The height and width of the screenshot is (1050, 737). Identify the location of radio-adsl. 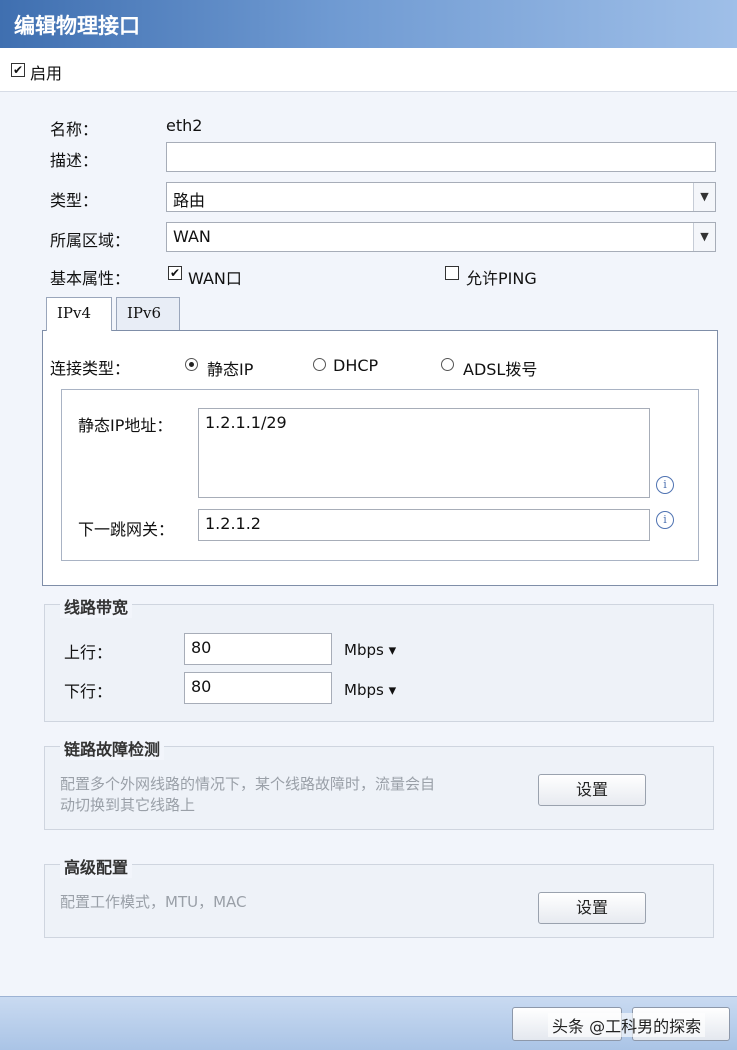
(447, 364).